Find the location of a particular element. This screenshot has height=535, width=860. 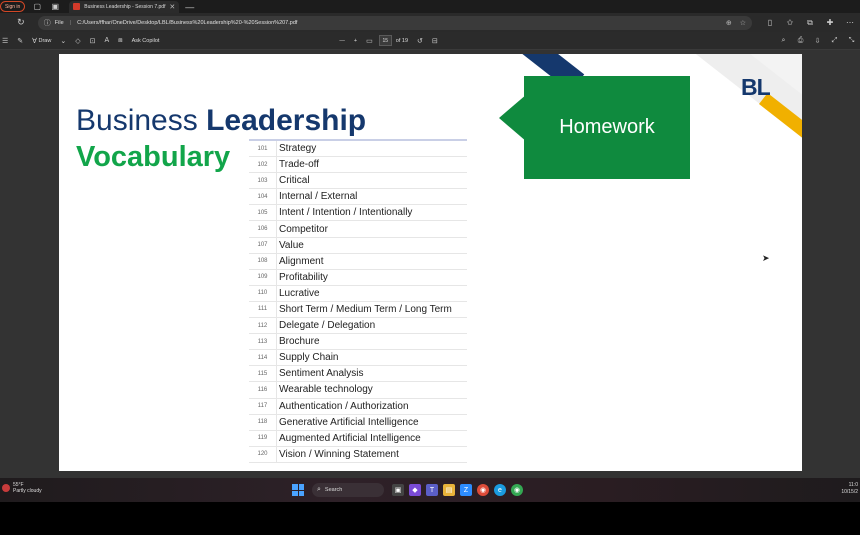

chrome-profile-icon: ◉ is located at coordinates (517, 490).